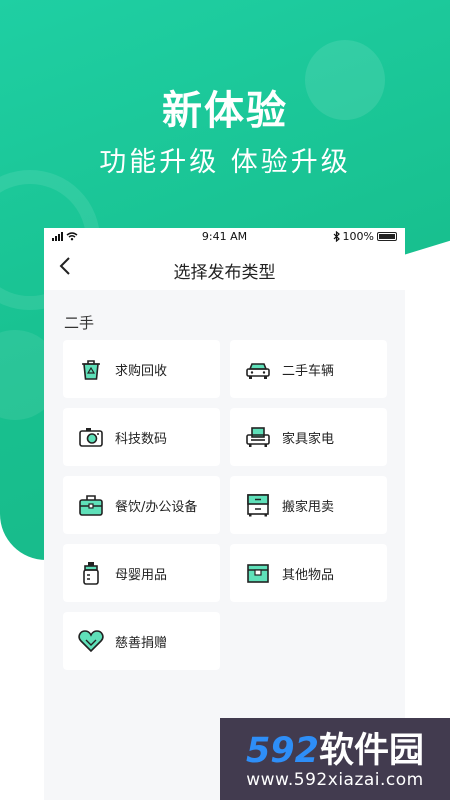  Describe the element at coordinates (91, 369) in the screenshot. I see `recycle-bin-icon` at that location.